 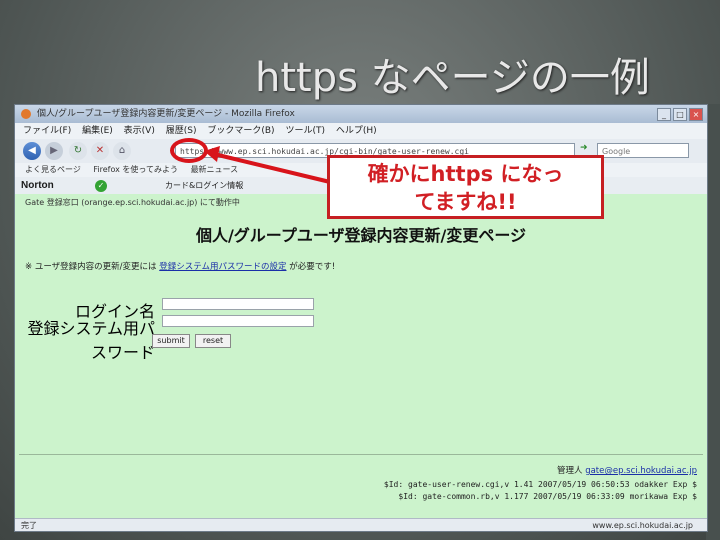 I want to click on reload-icon: ↻, so click(x=78, y=151).